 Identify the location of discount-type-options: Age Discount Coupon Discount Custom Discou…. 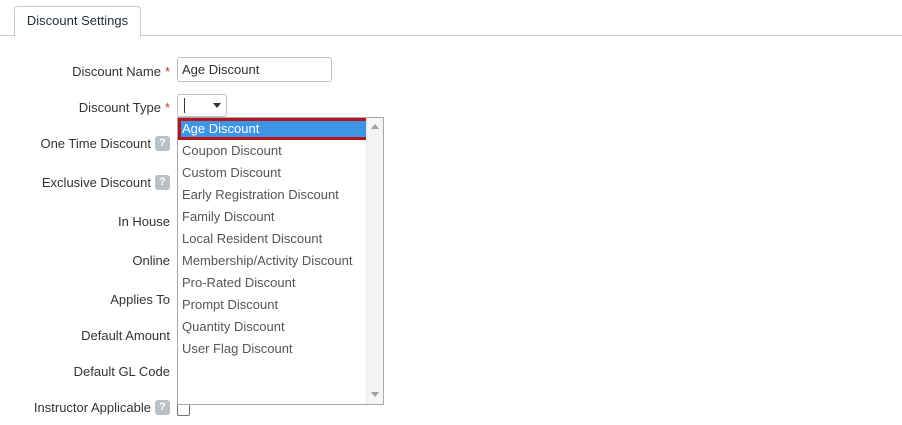
(274, 239).